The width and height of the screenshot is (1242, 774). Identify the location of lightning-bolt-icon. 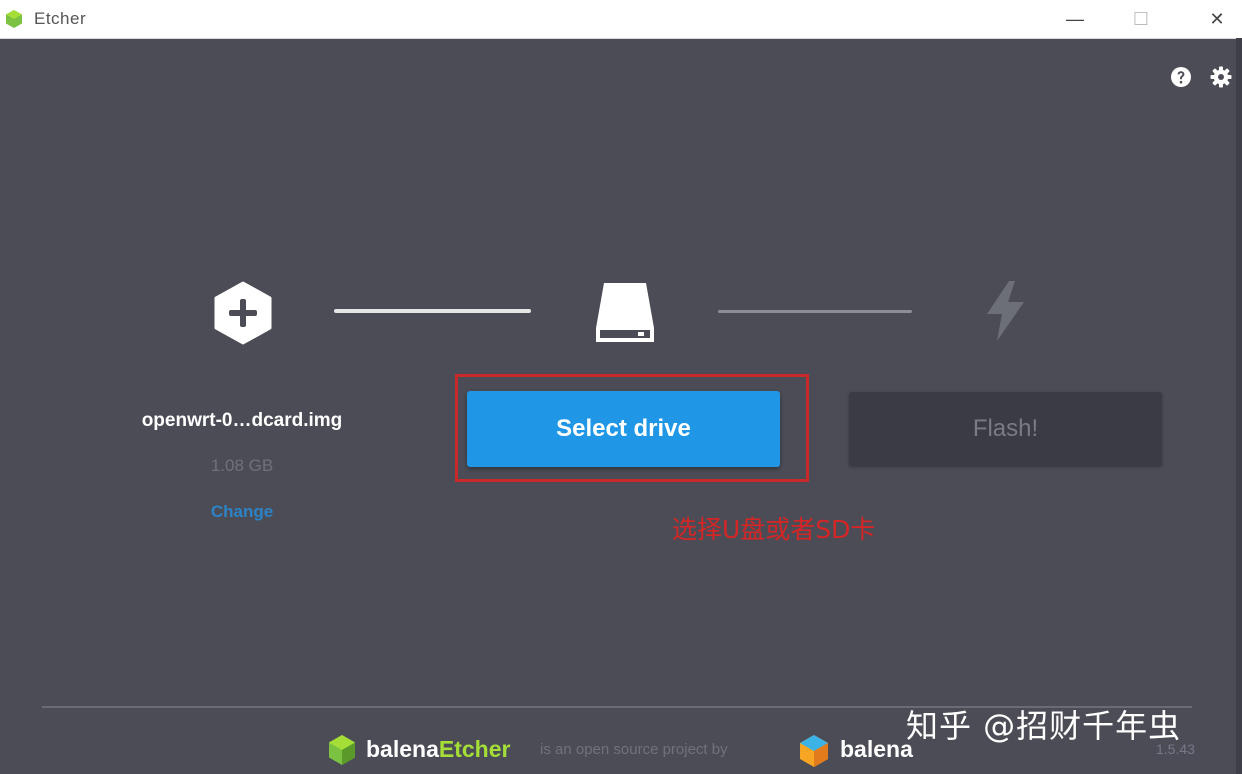
(1005, 311).